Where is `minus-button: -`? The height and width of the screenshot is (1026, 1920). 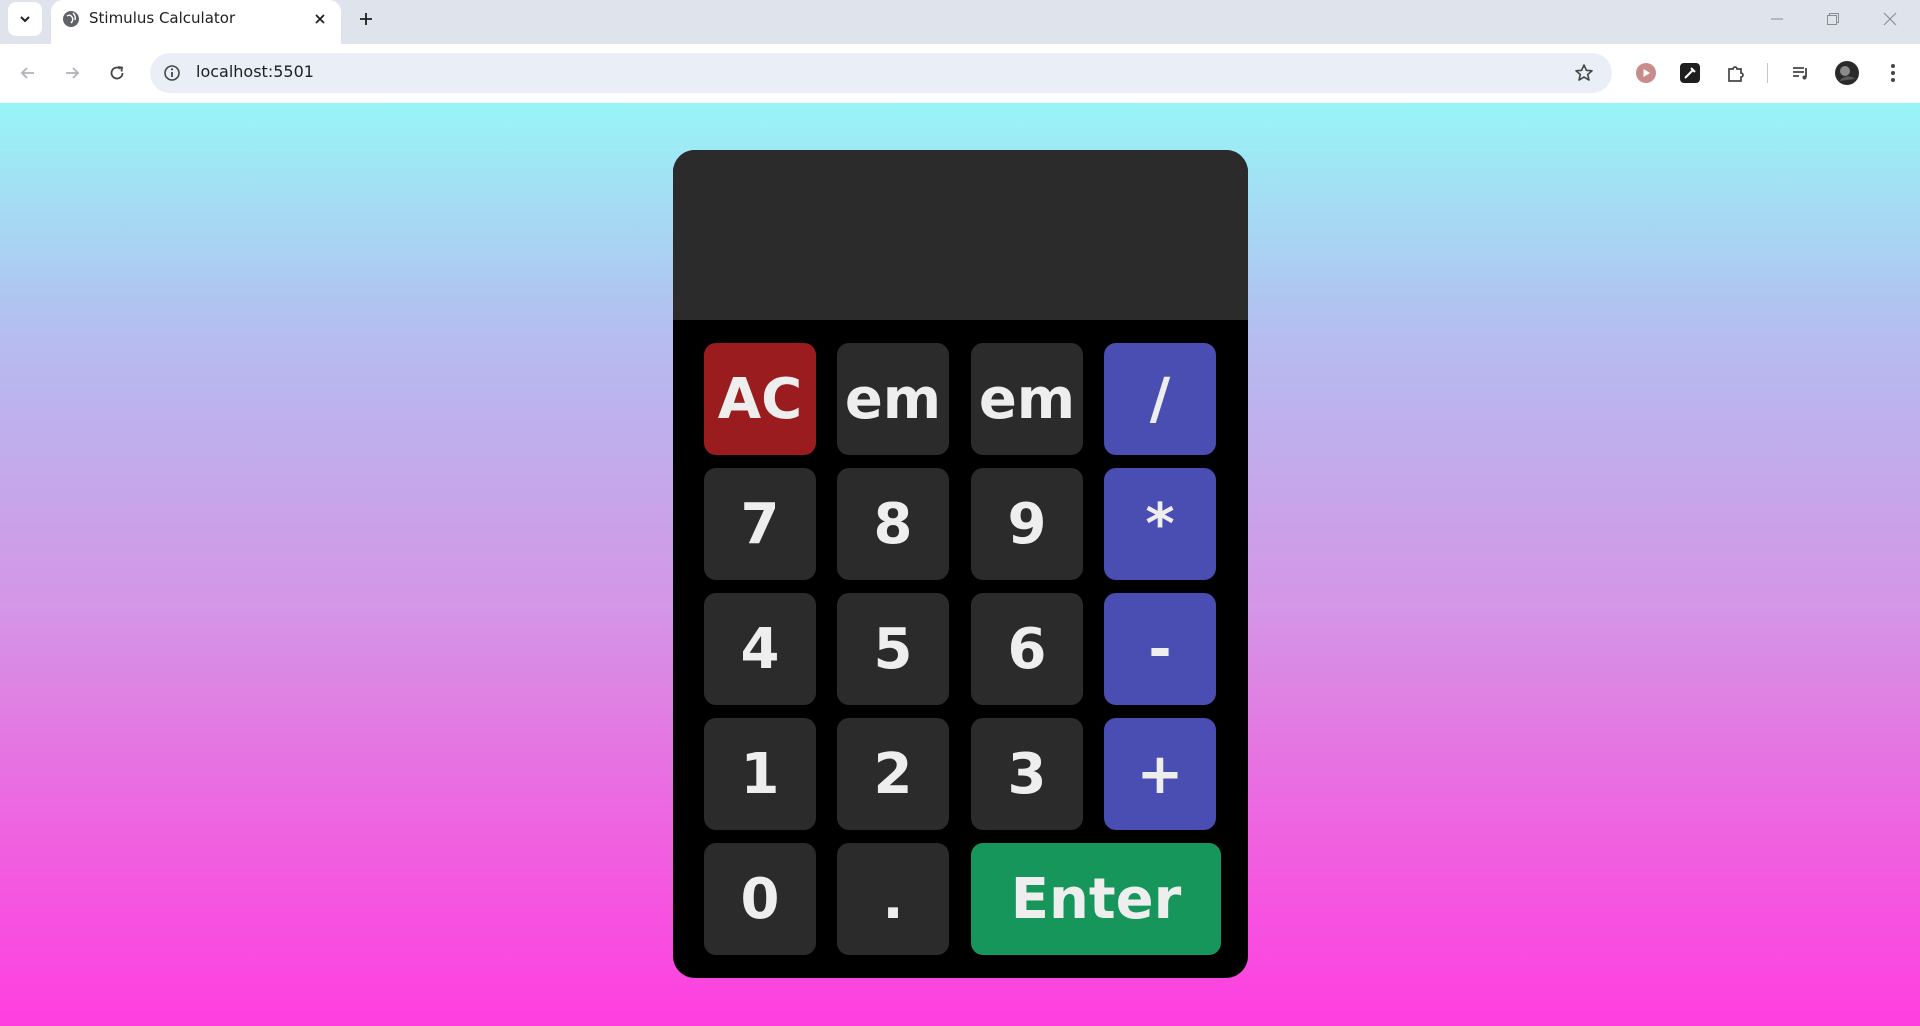 minus-button: - is located at coordinates (1160, 649).